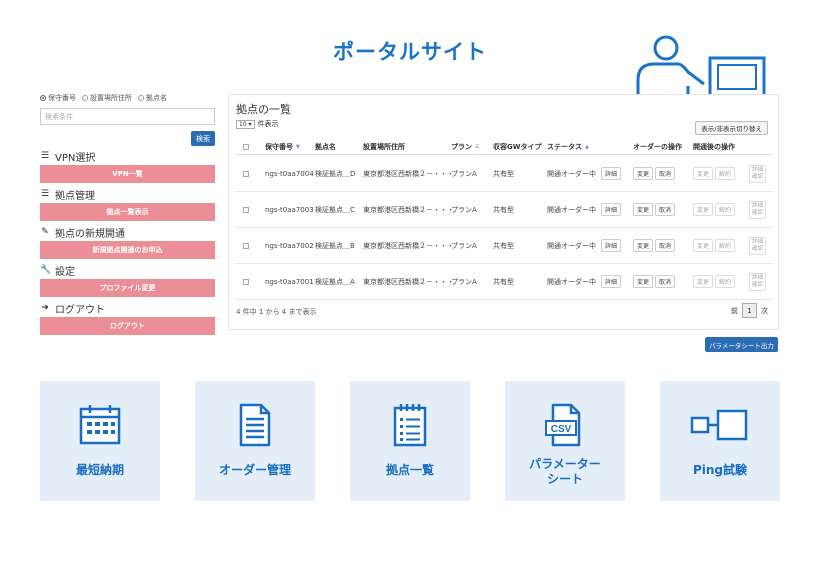 The width and height of the screenshot is (820, 562). What do you see at coordinates (734, 311) in the screenshot?
I see `pager-prev: 前` at bounding box center [734, 311].